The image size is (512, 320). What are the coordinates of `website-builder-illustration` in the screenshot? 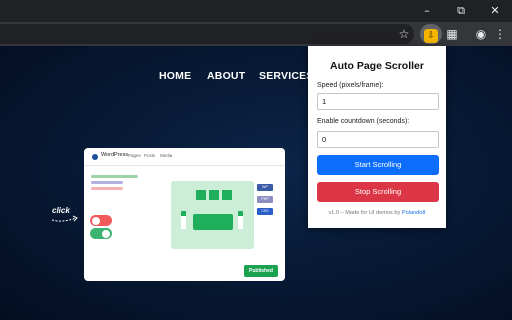 It's located at (212, 215).